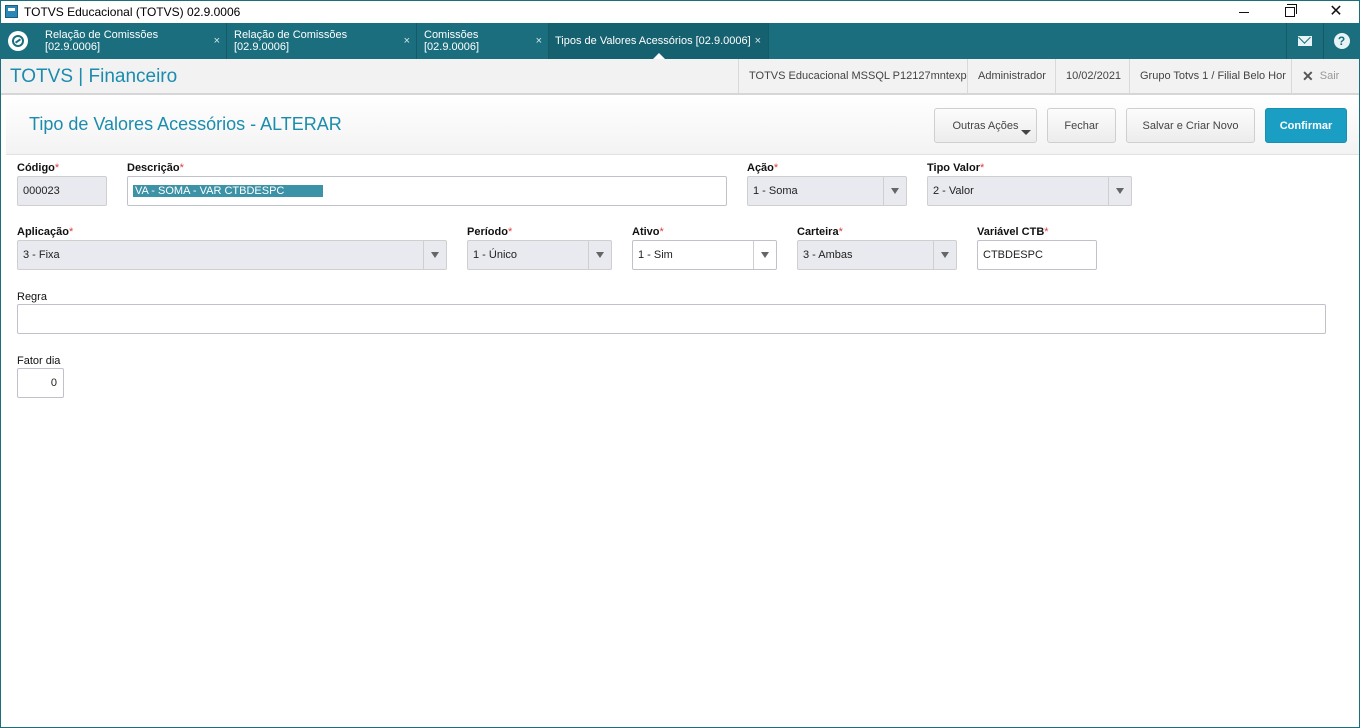 This screenshot has height=728, width=1360. I want to click on minimize-button, so click(1244, 12).